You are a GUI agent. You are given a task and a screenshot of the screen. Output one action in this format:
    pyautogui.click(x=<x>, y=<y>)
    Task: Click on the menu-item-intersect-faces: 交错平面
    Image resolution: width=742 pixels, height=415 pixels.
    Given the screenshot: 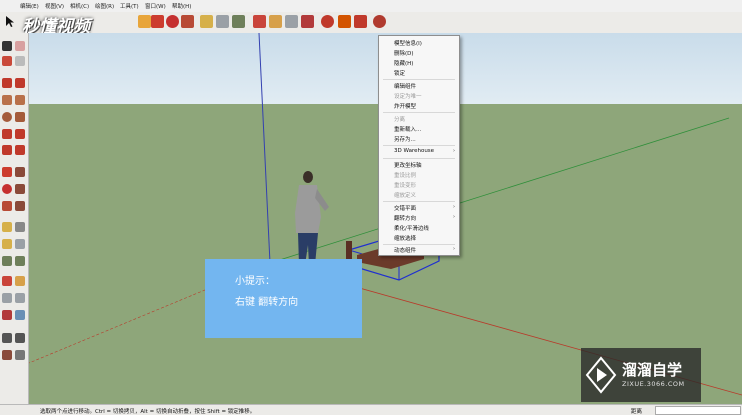 What is the action you would take?
    pyautogui.click(x=405, y=208)
    